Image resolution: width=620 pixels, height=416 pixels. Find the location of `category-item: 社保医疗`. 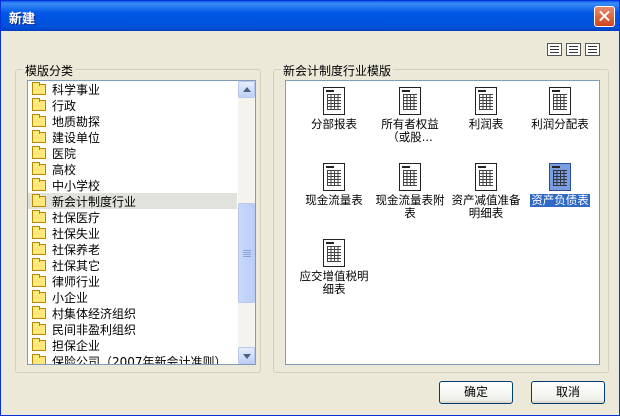

category-item: 社保医疗 is located at coordinates (132, 217).